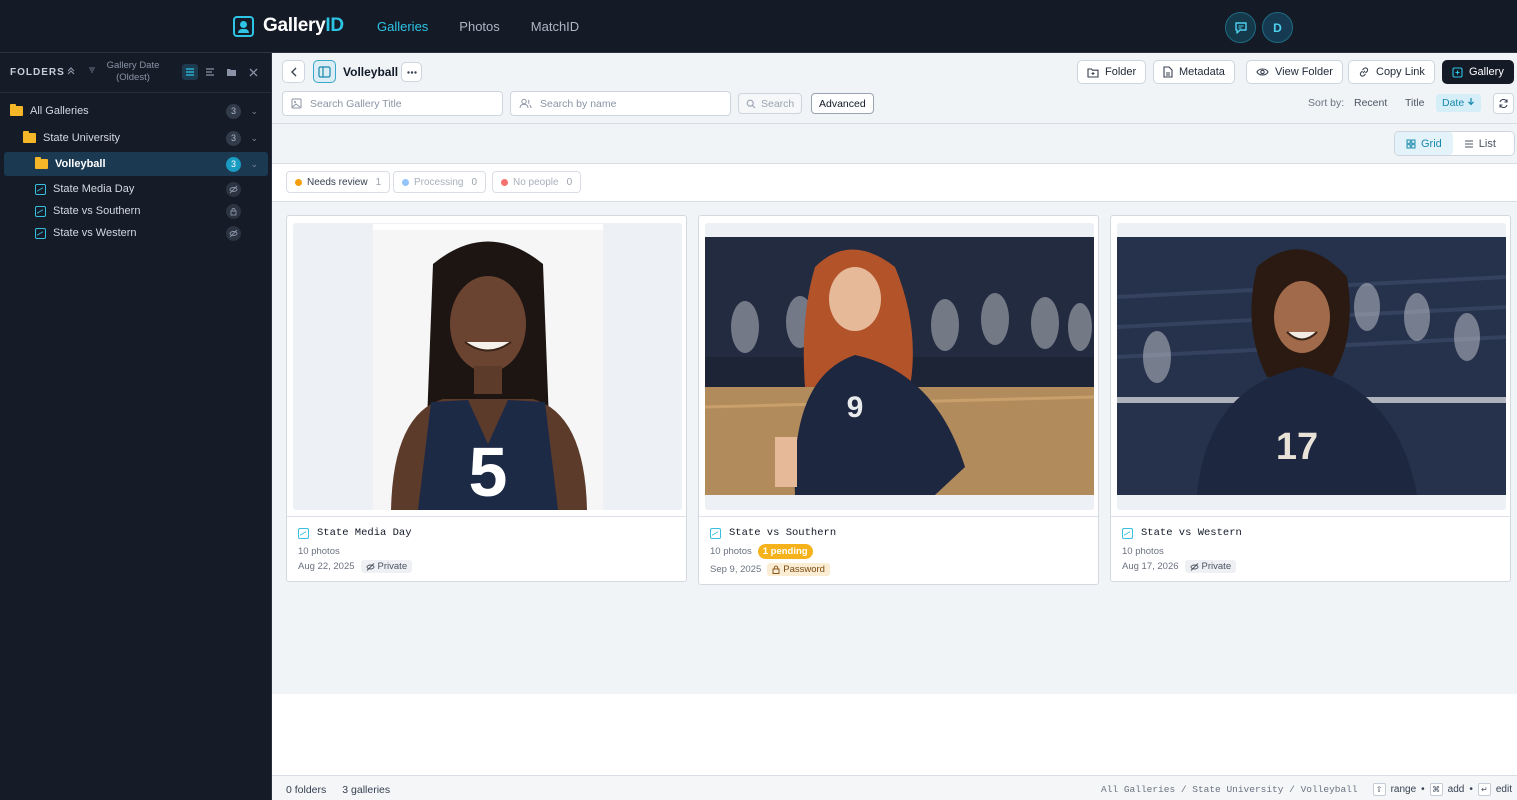  I want to click on new-folder-button, so click(231, 72).